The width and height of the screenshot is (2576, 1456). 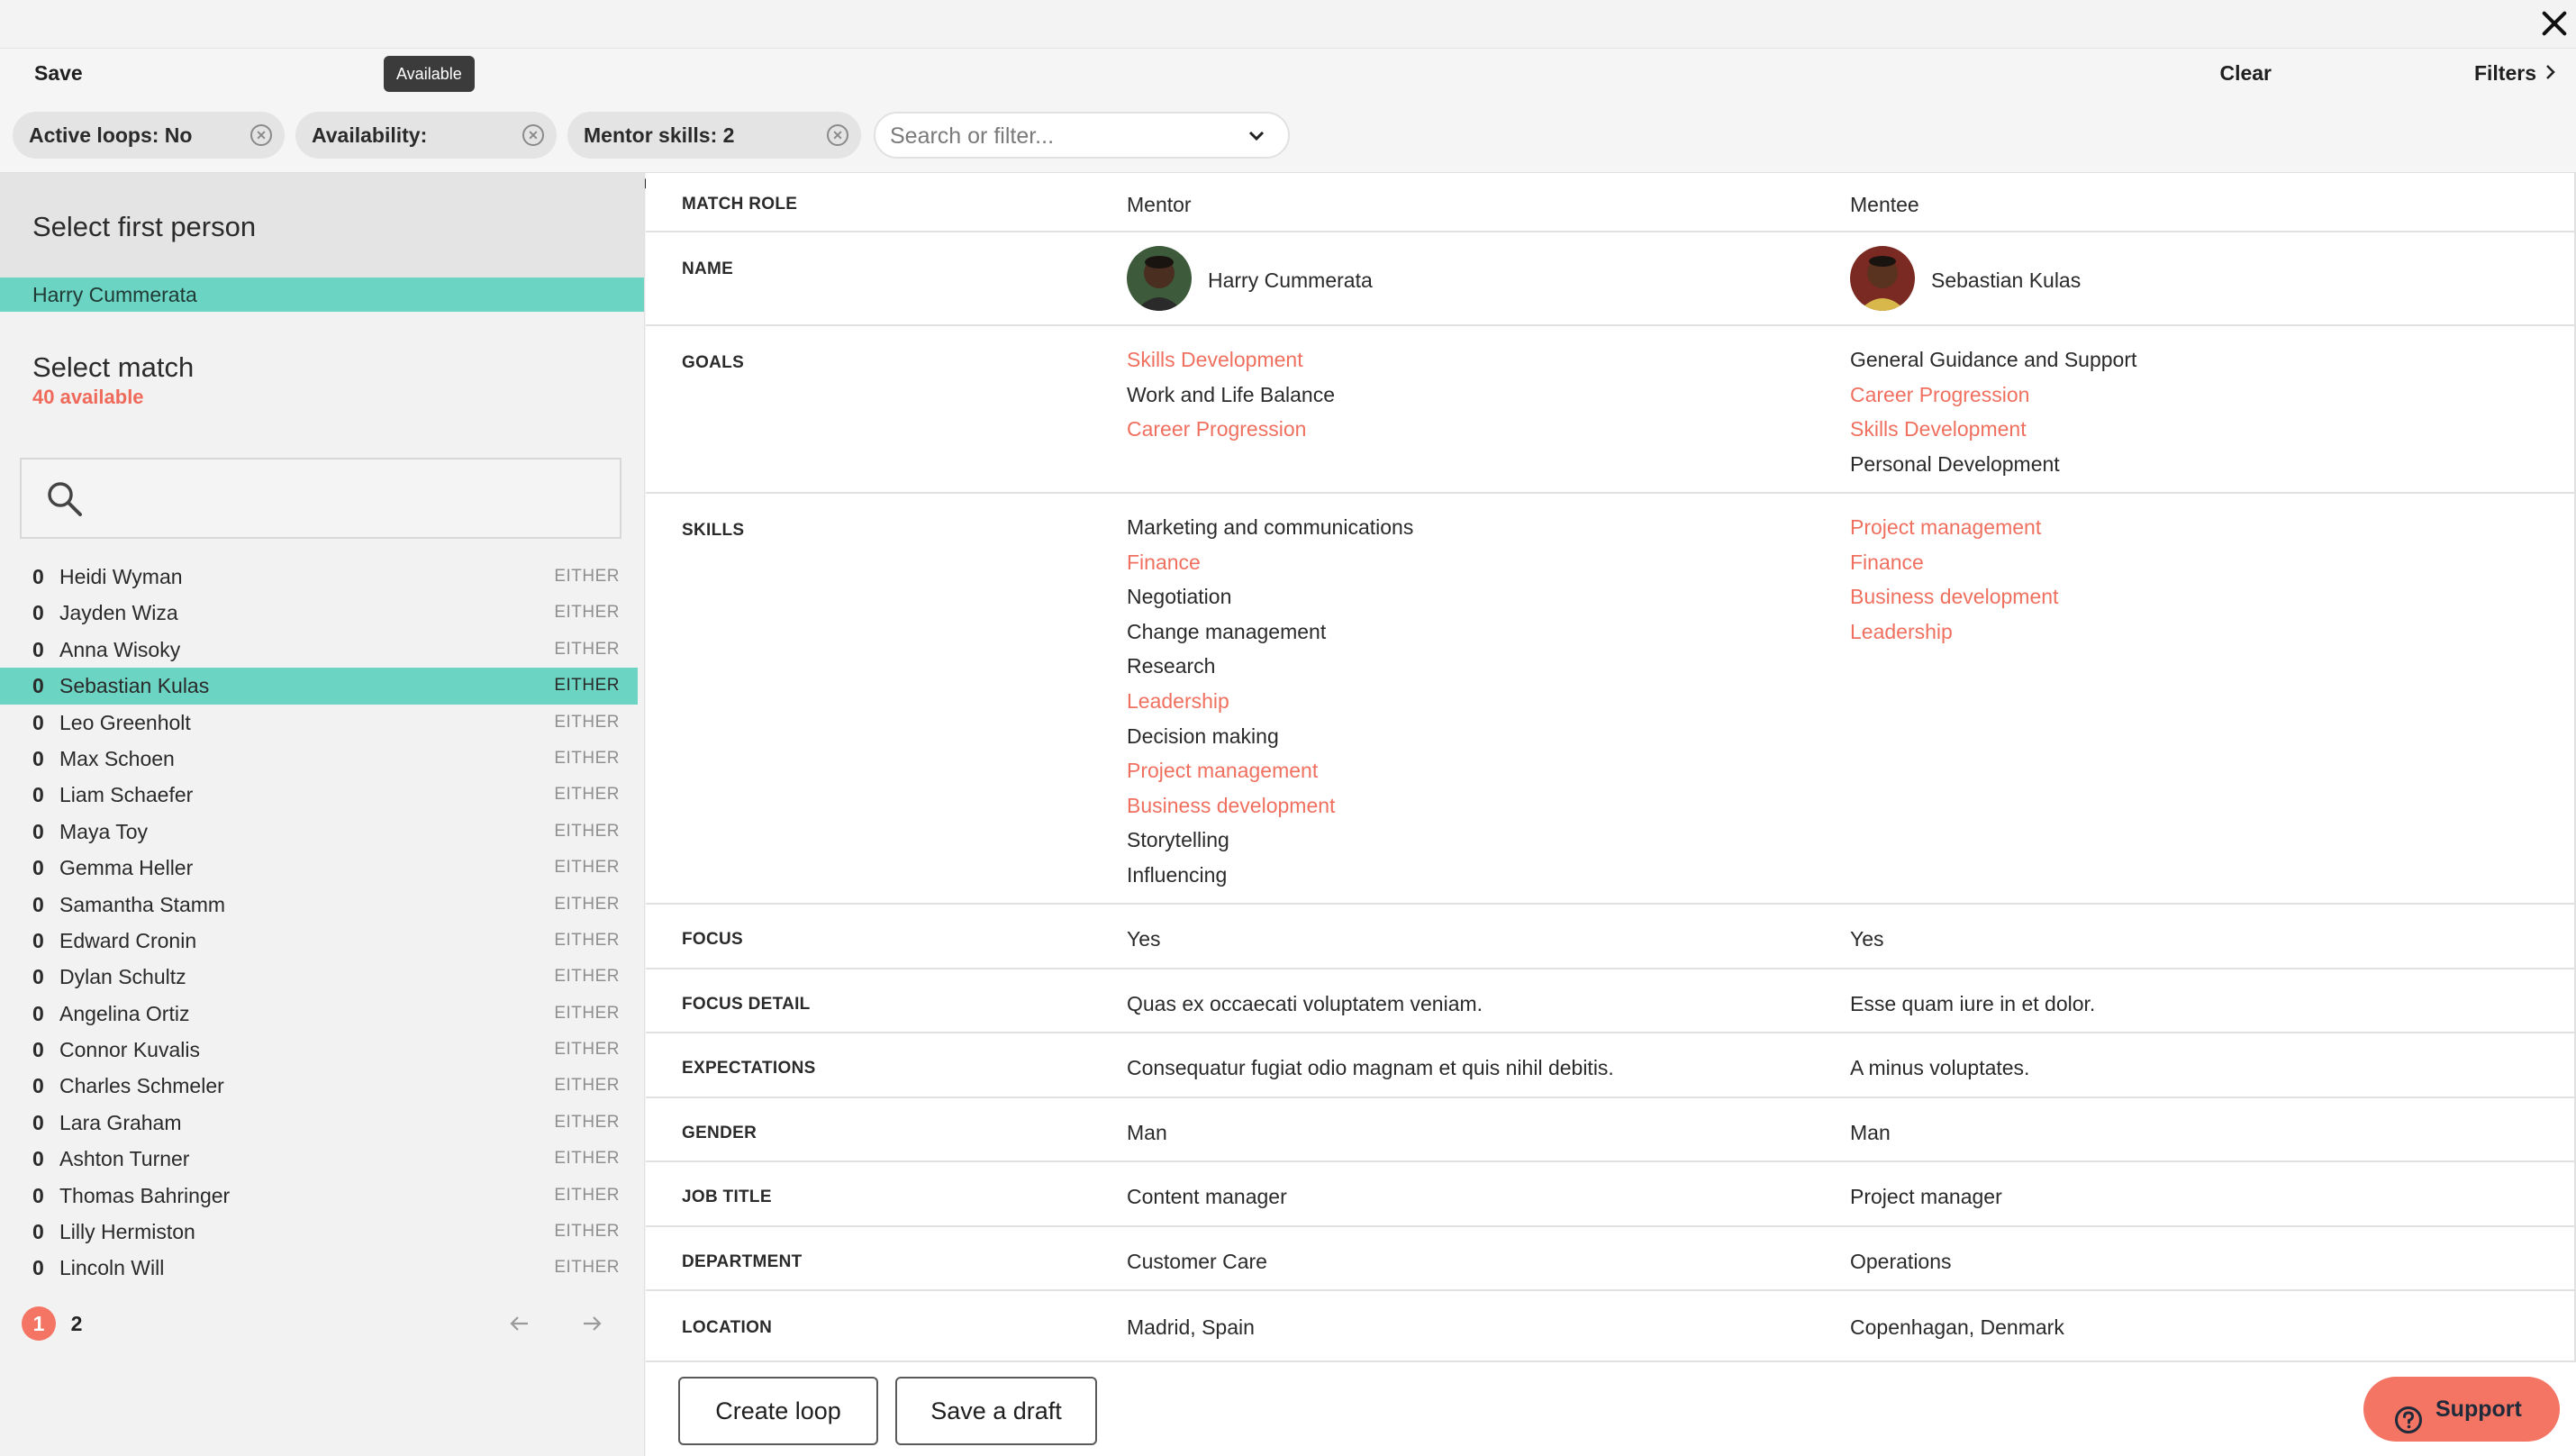 I want to click on mentor-focus: Yes, so click(x=1144, y=939).